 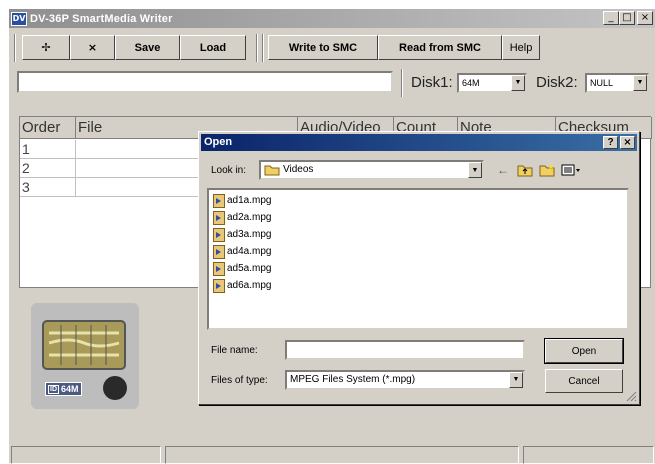 What do you see at coordinates (249, 234) in the screenshot?
I see `file-name: ad3a.mpg` at bounding box center [249, 234].